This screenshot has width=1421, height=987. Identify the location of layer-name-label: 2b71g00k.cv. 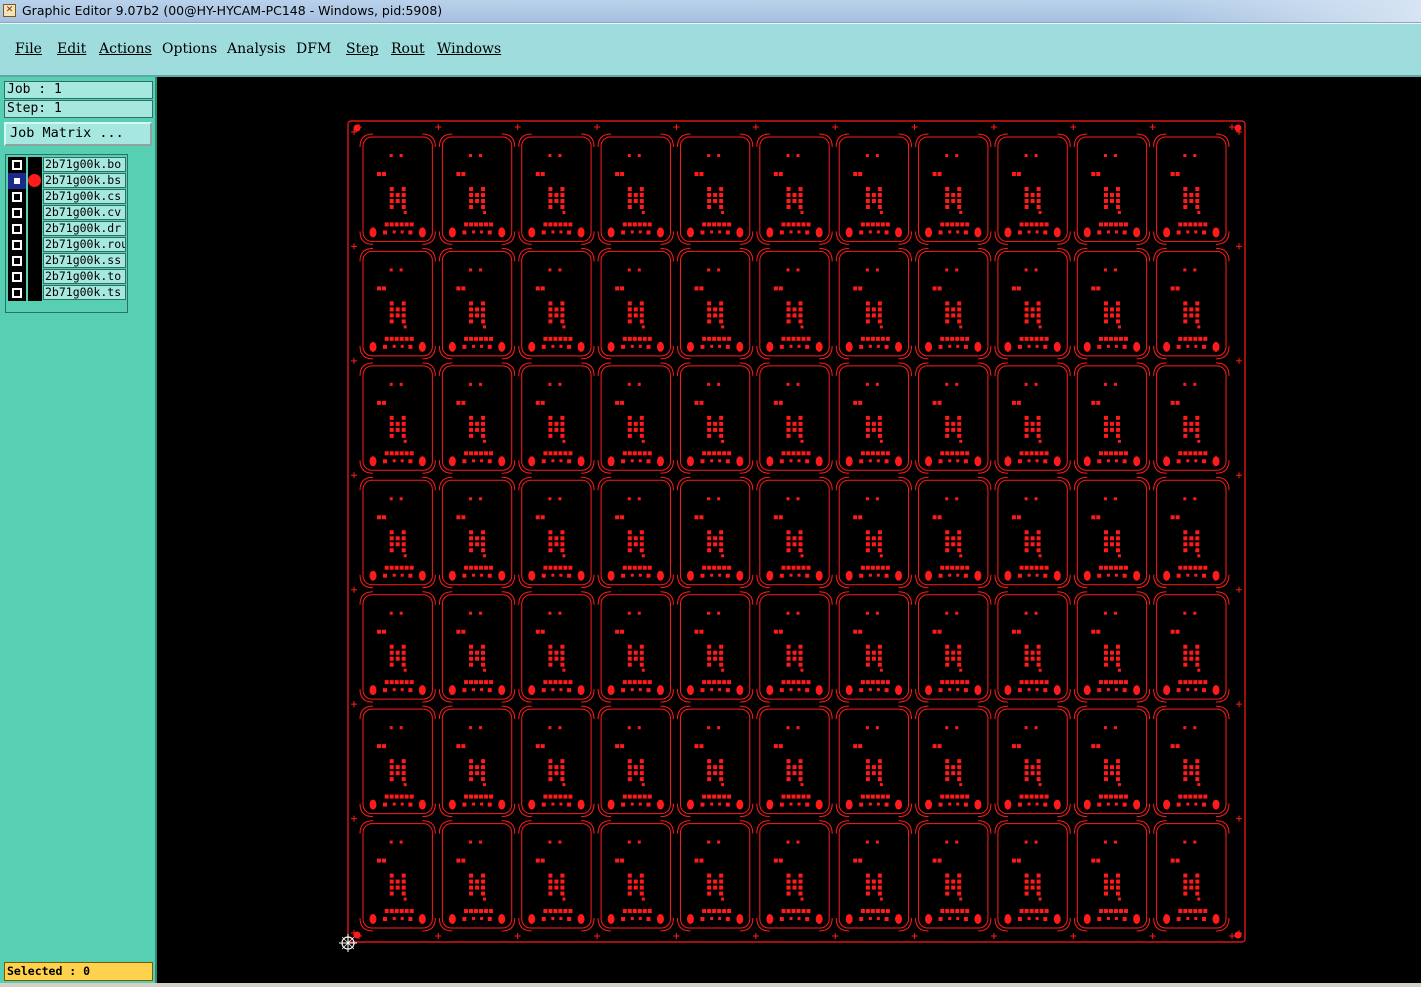
(84, 212).